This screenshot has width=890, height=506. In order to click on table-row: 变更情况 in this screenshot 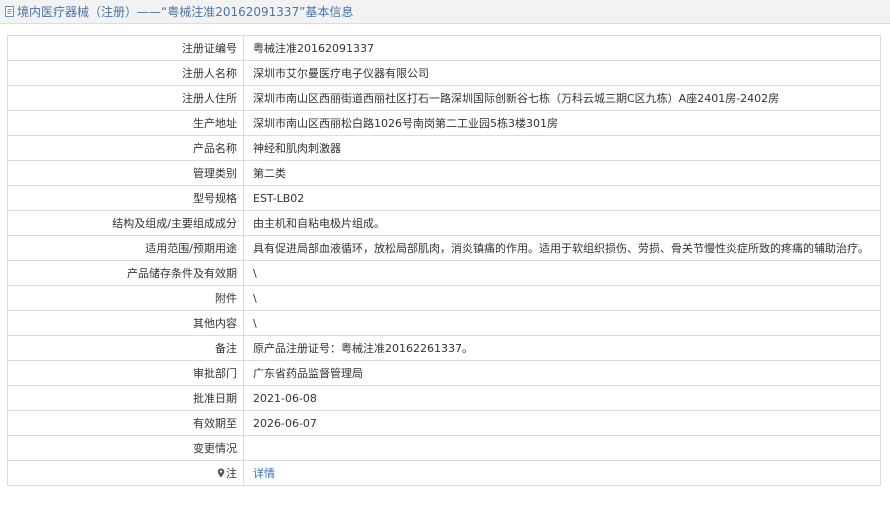, I will do `click(444, 448)`.